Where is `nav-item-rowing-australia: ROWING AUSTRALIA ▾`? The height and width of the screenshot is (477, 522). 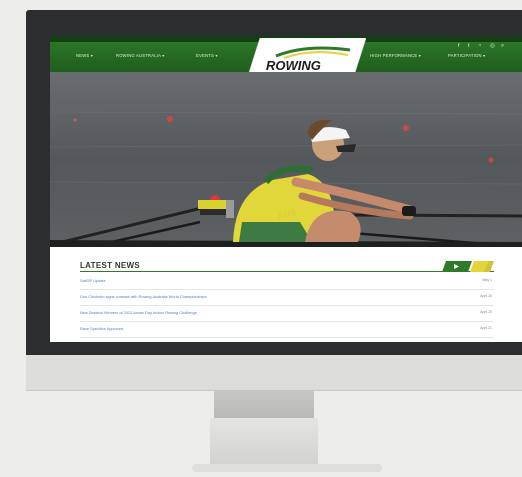
nav-item-rowing-australia: ROWING AUSTRALIA ▾ is located at coordinates (140, 55).